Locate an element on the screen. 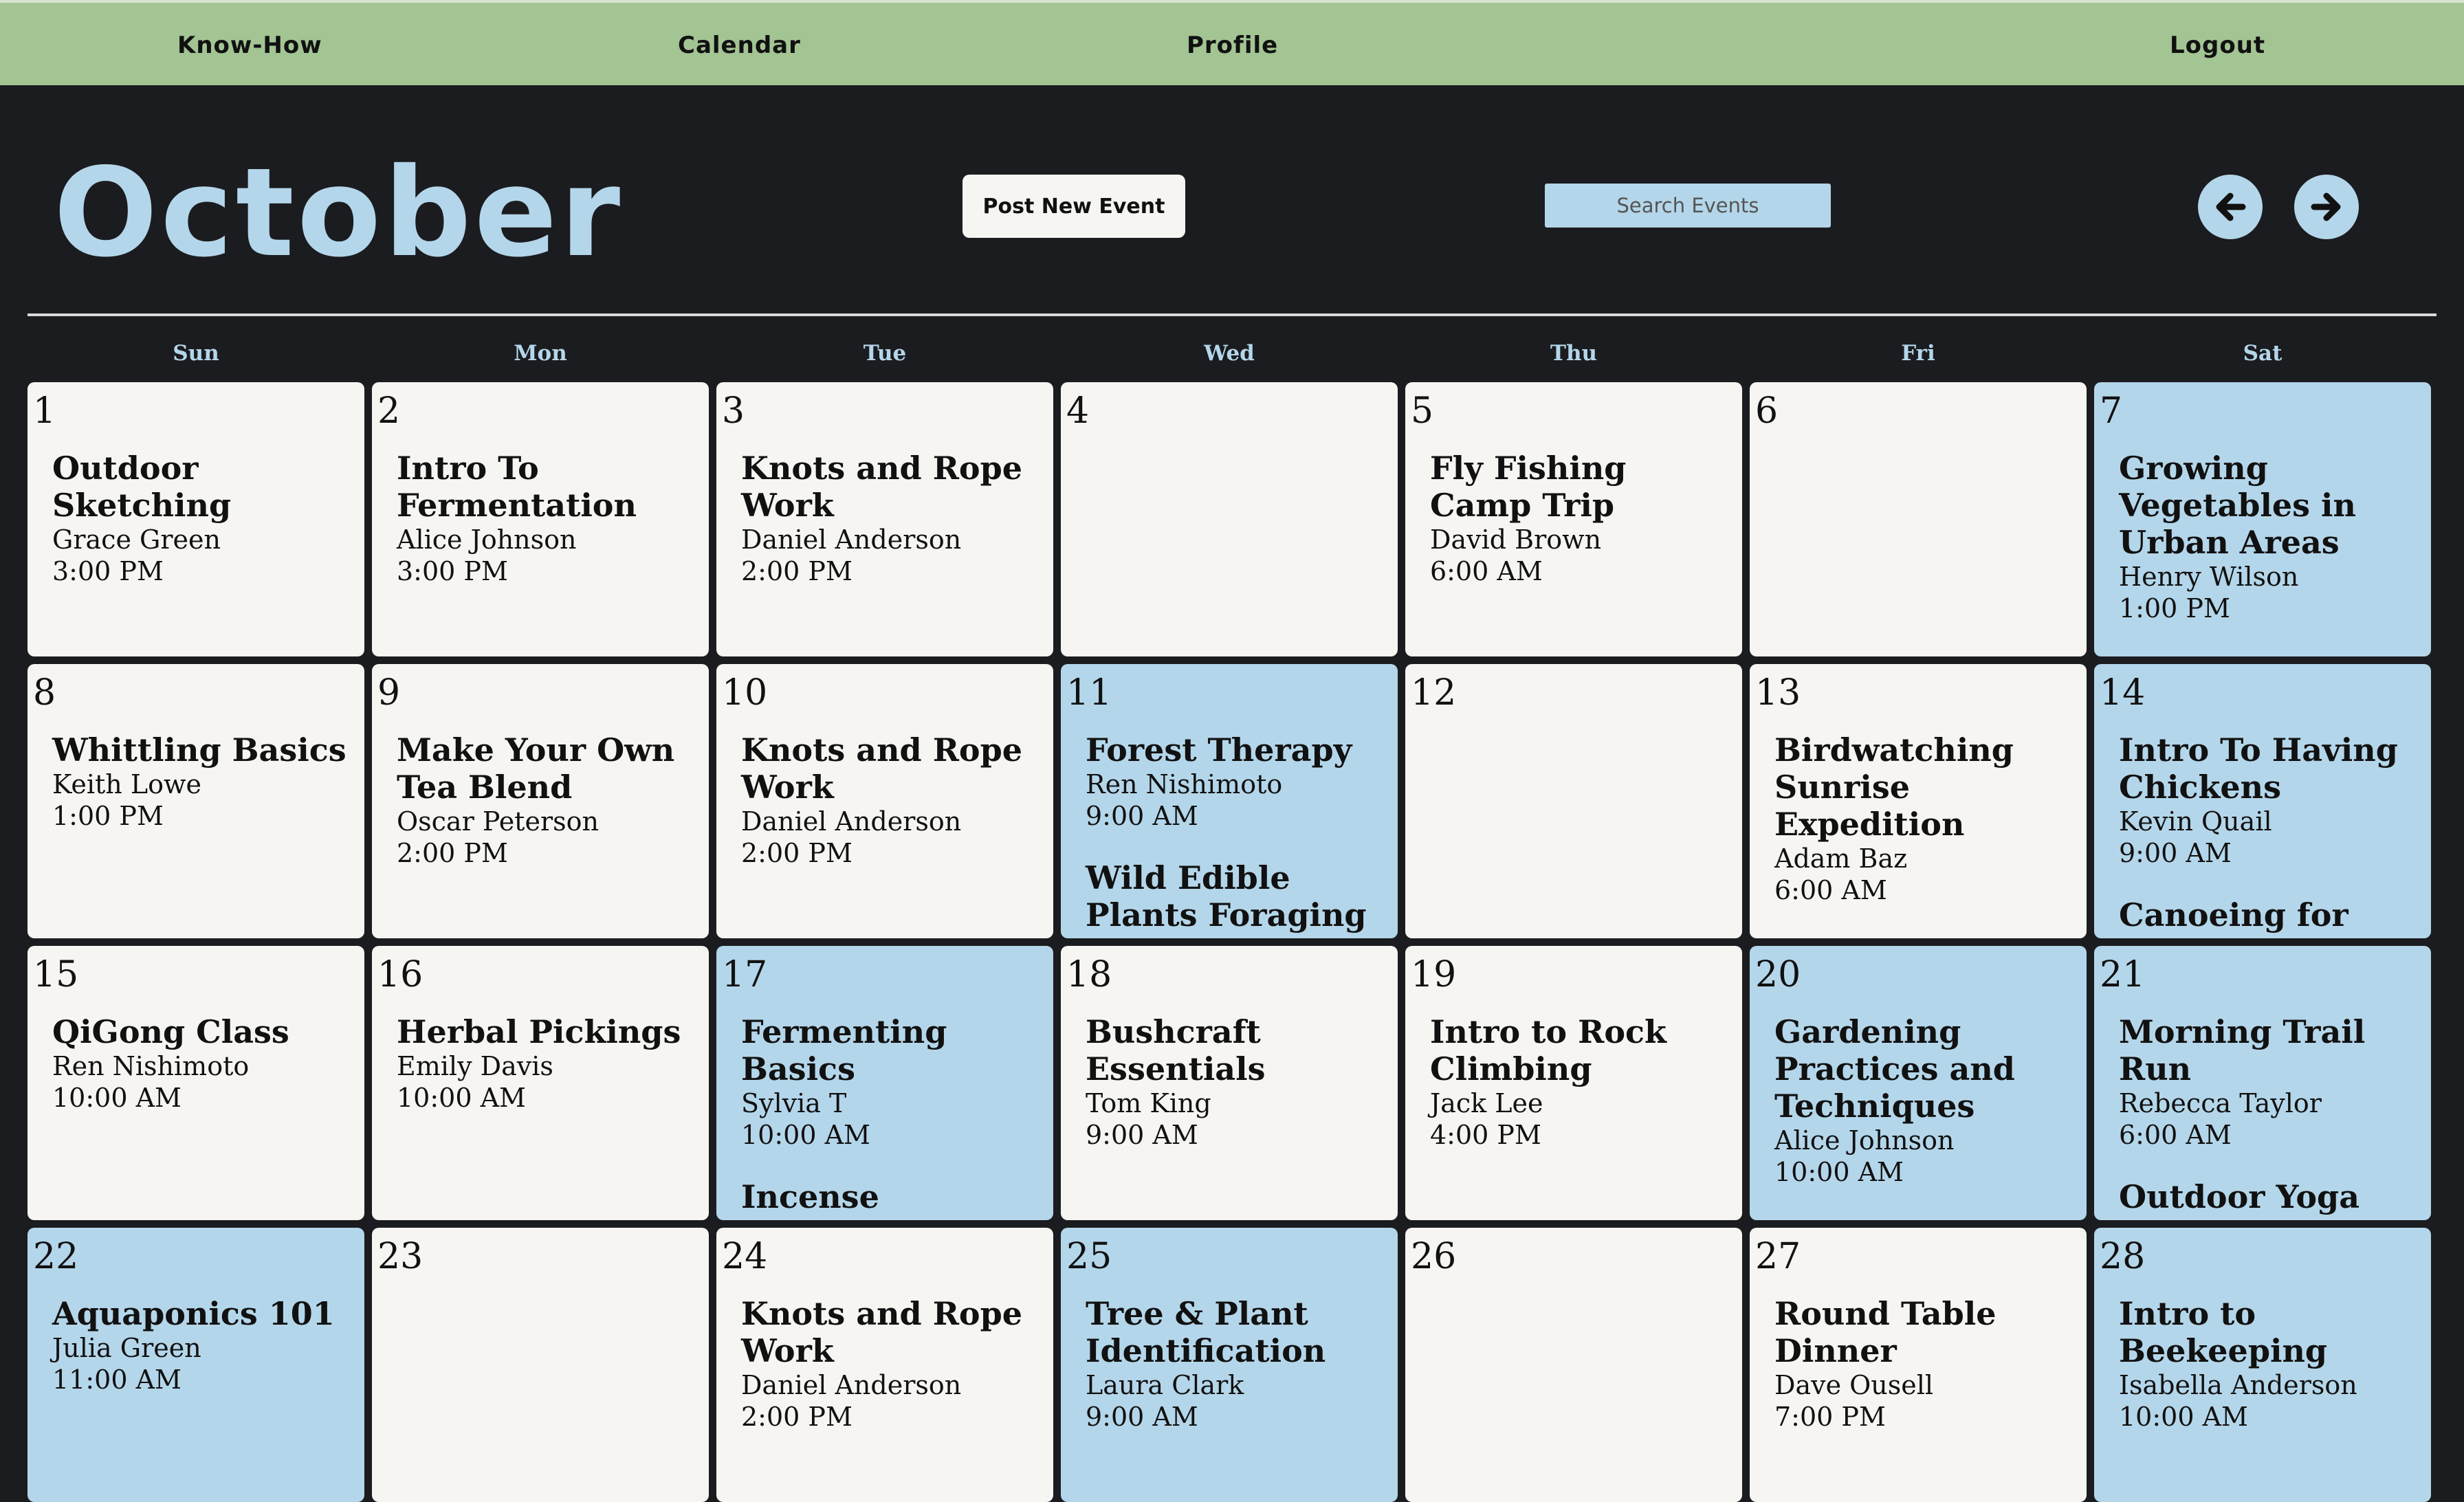  weekday-label-sun: Sun is located at coordinates (196, 353).